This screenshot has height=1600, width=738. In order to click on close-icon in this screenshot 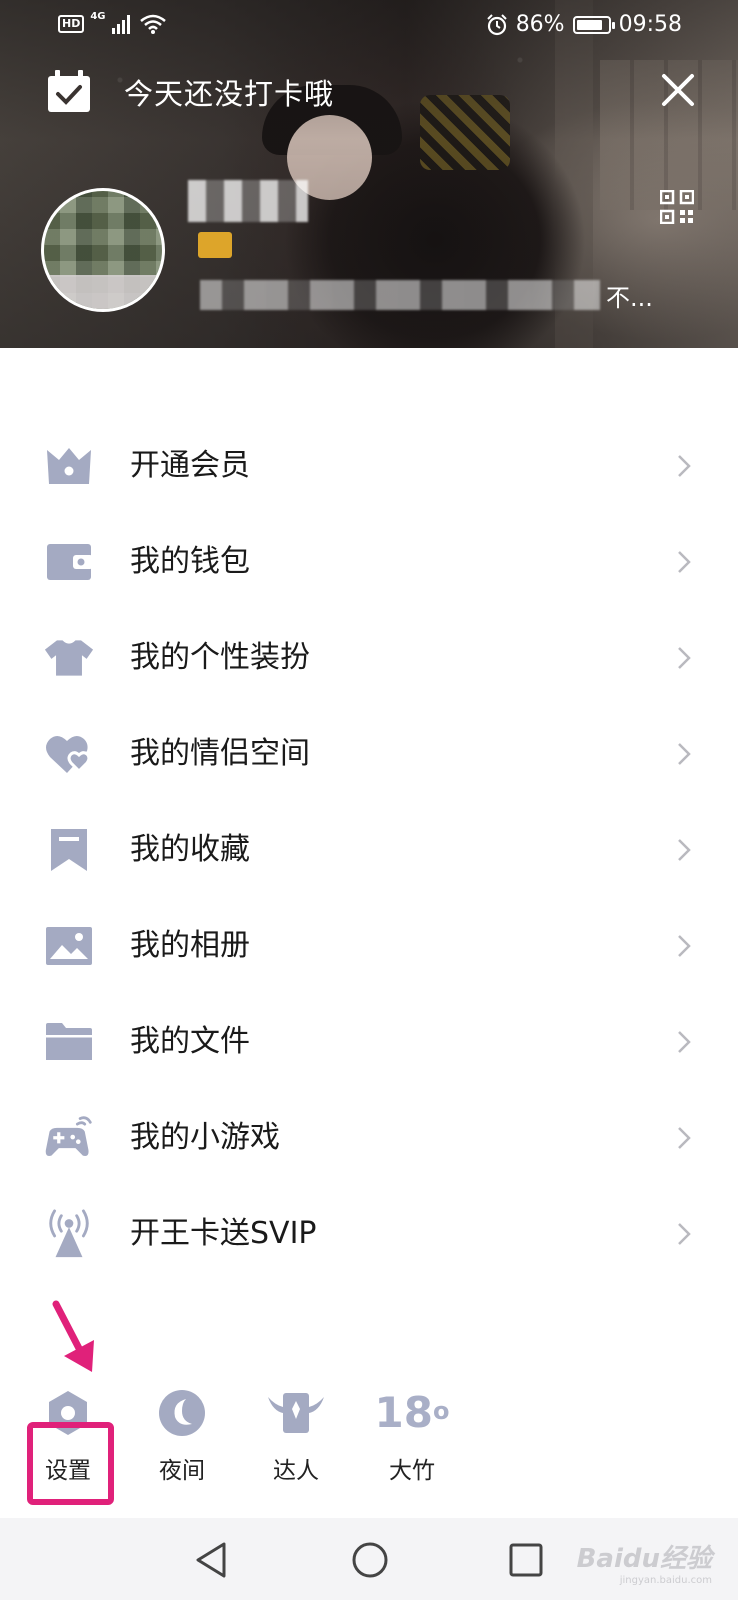, I will do `click(678, 90)`.